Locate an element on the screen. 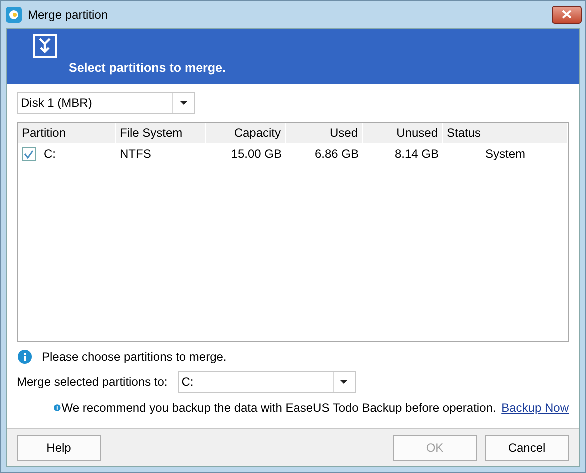  recommend-text: We recommend you backup the data with EaseUS Todo Backup before operation. is located at coordinates (279, 408).